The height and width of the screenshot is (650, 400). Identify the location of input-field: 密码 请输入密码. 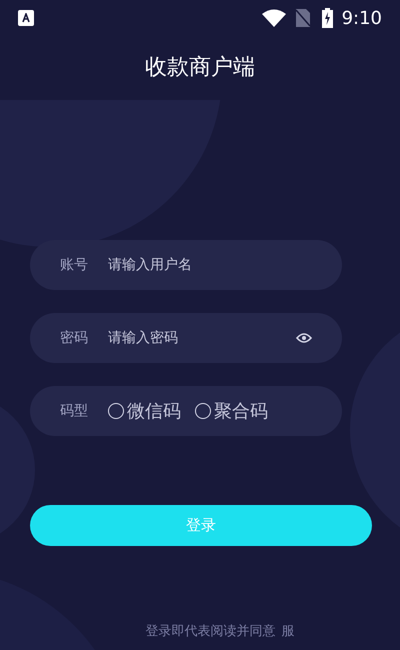
(186, 338).